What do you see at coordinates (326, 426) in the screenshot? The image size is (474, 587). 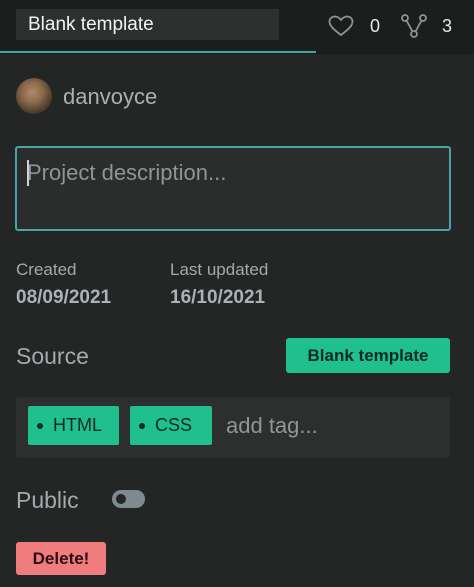 I see `add-tag-input` at bounding box center [326, 426].